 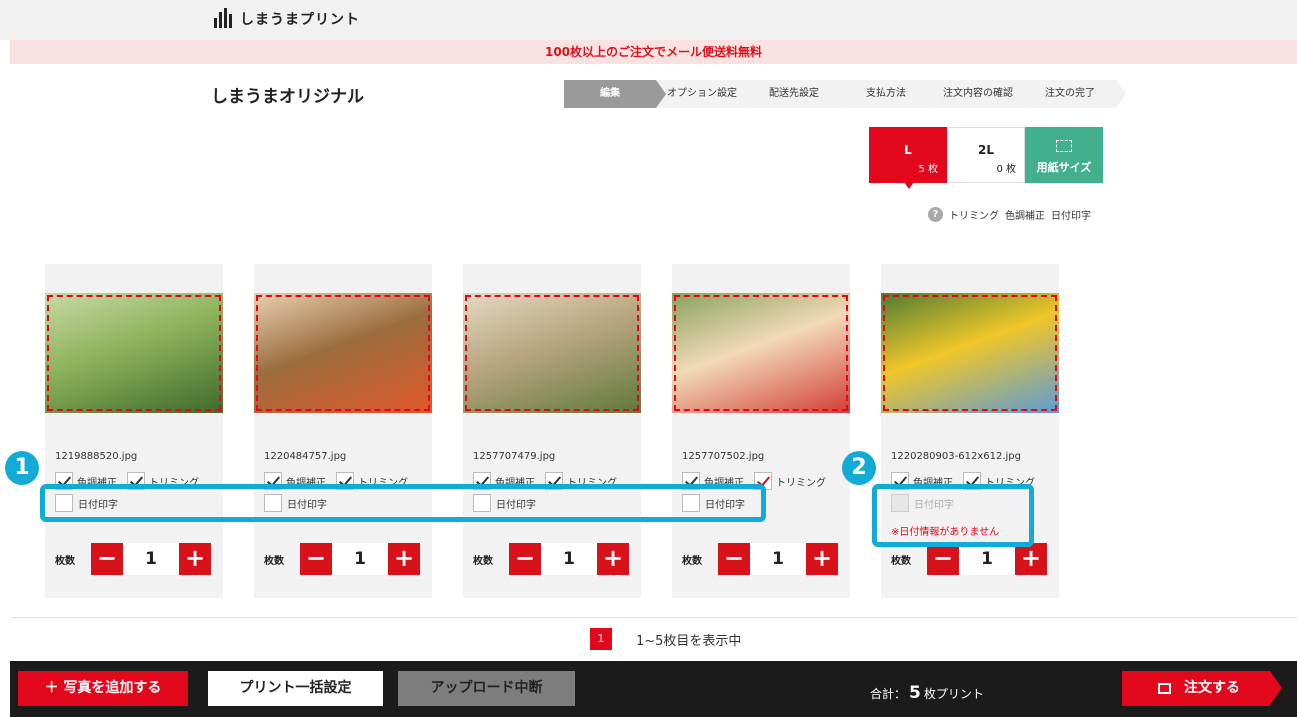 What do you see at coordinates (1212, 688) in the screenshot?
I see `order-label: 注文する` at bounding box center [1212, 688].